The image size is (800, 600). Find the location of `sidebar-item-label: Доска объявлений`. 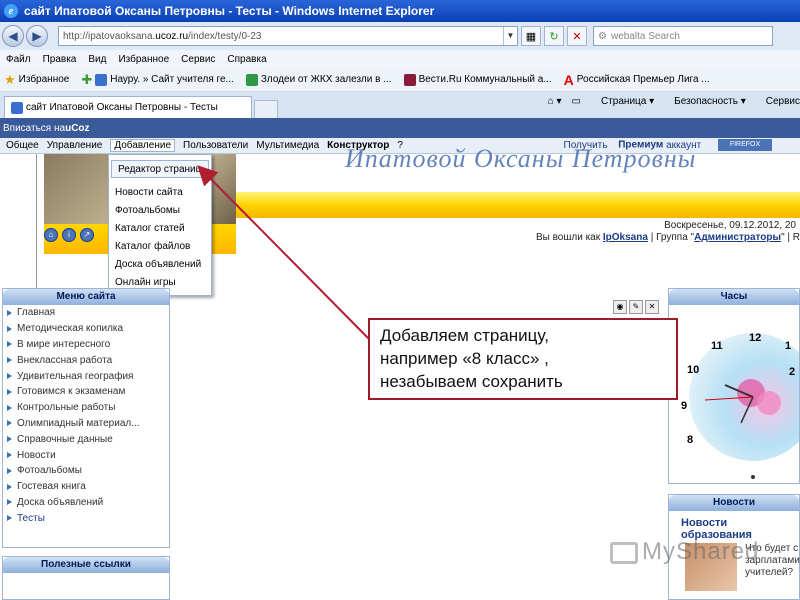

sidebar-item-label: Доска объявлений is located at coordinates (60, 502).